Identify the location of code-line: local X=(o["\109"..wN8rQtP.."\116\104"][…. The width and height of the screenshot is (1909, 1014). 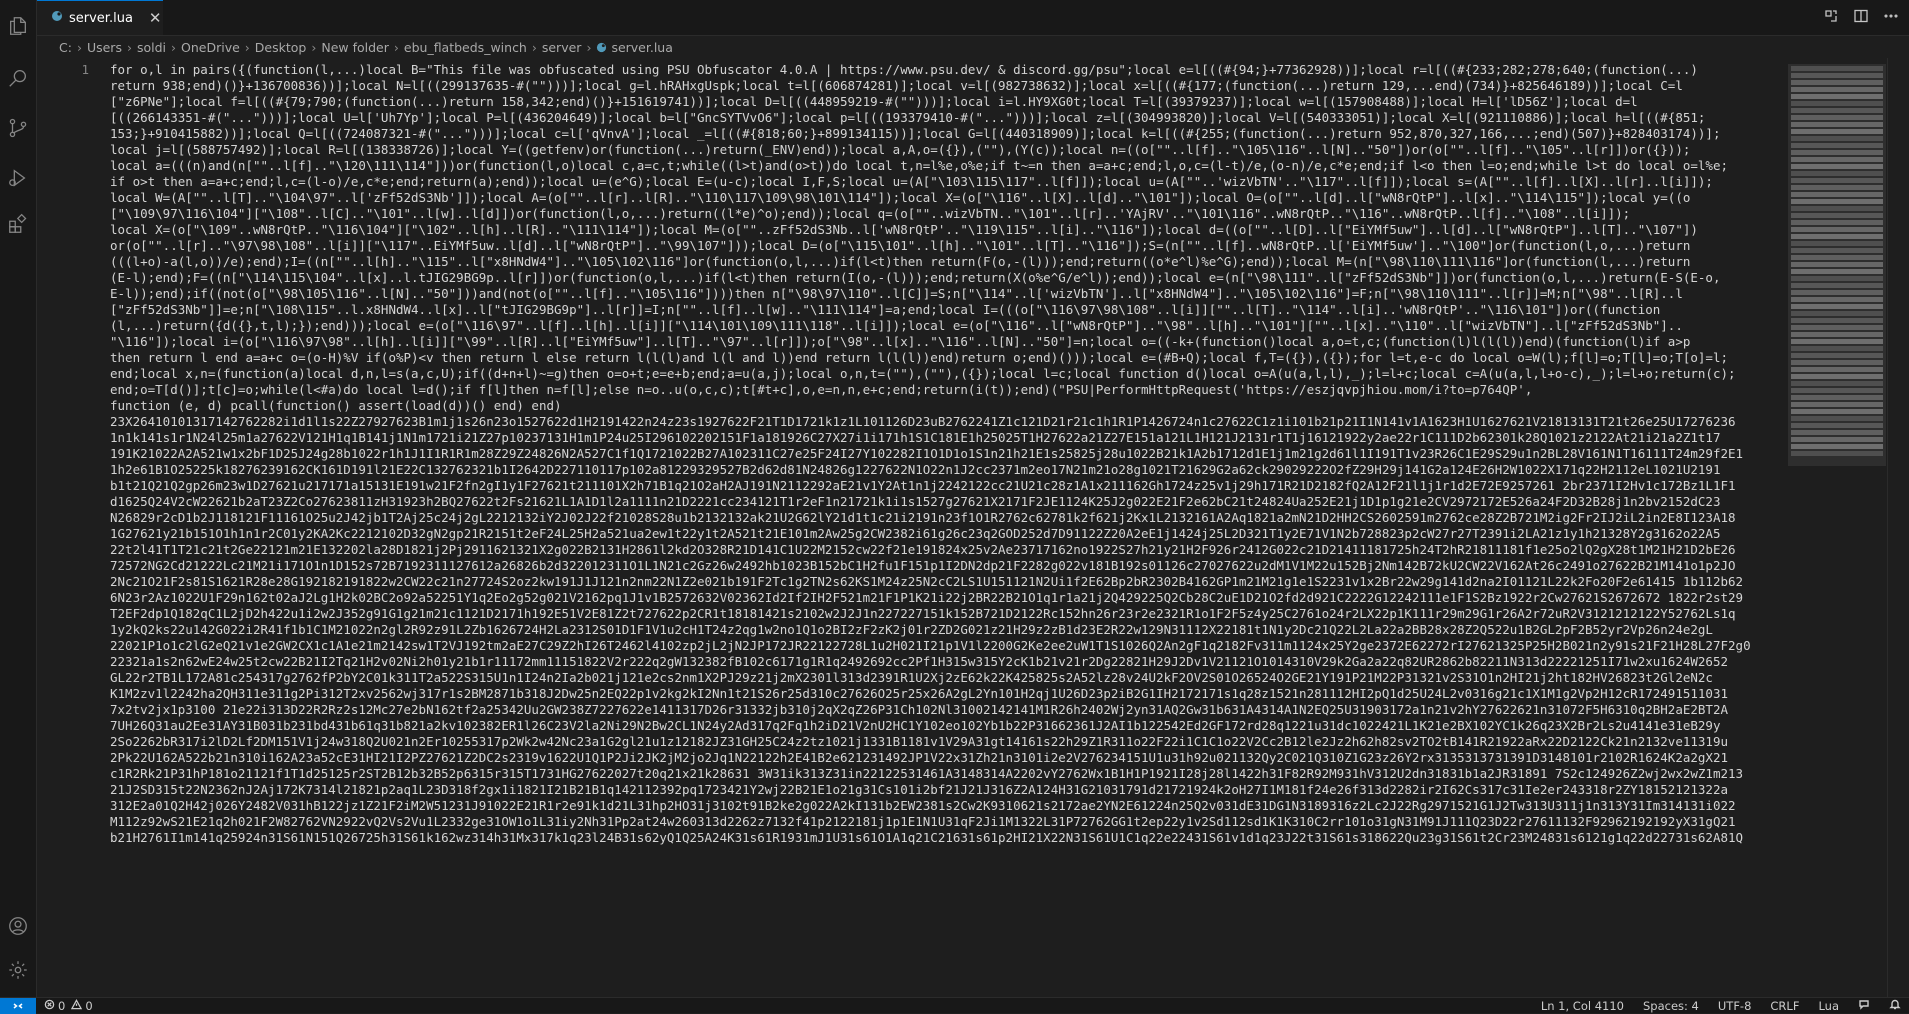
(938, 230).